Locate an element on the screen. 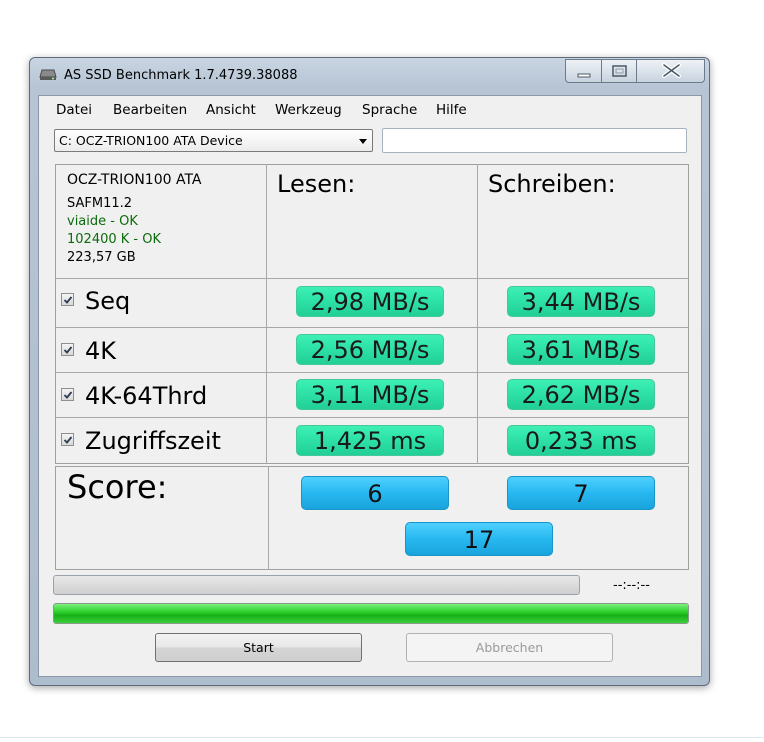  4k64-checkbox is located at coordinates (67, 394).